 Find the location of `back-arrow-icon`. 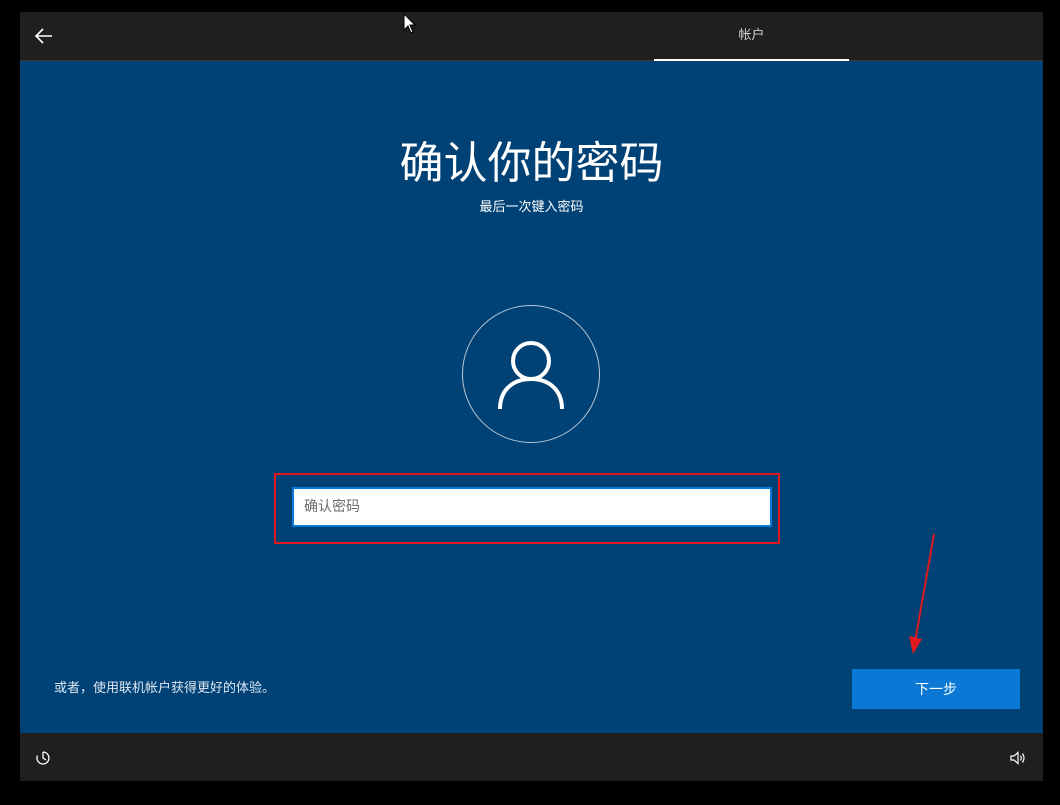

back-arrow-icon is located at coordinates (43, 36).